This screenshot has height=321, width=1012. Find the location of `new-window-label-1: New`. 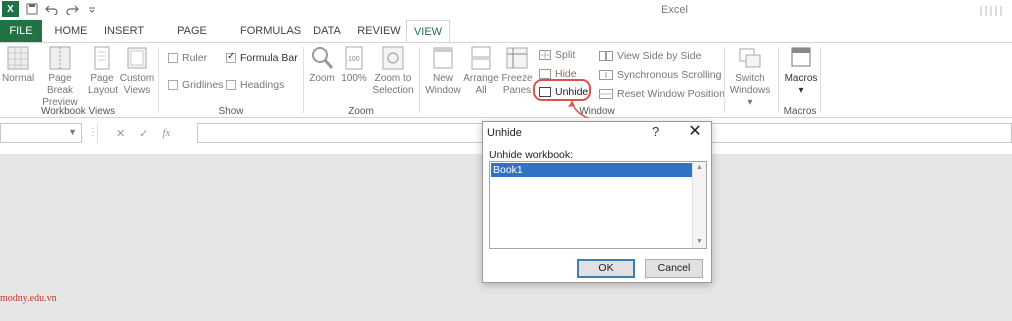

new-window-label-1: New is located at coordinates (442, 78).